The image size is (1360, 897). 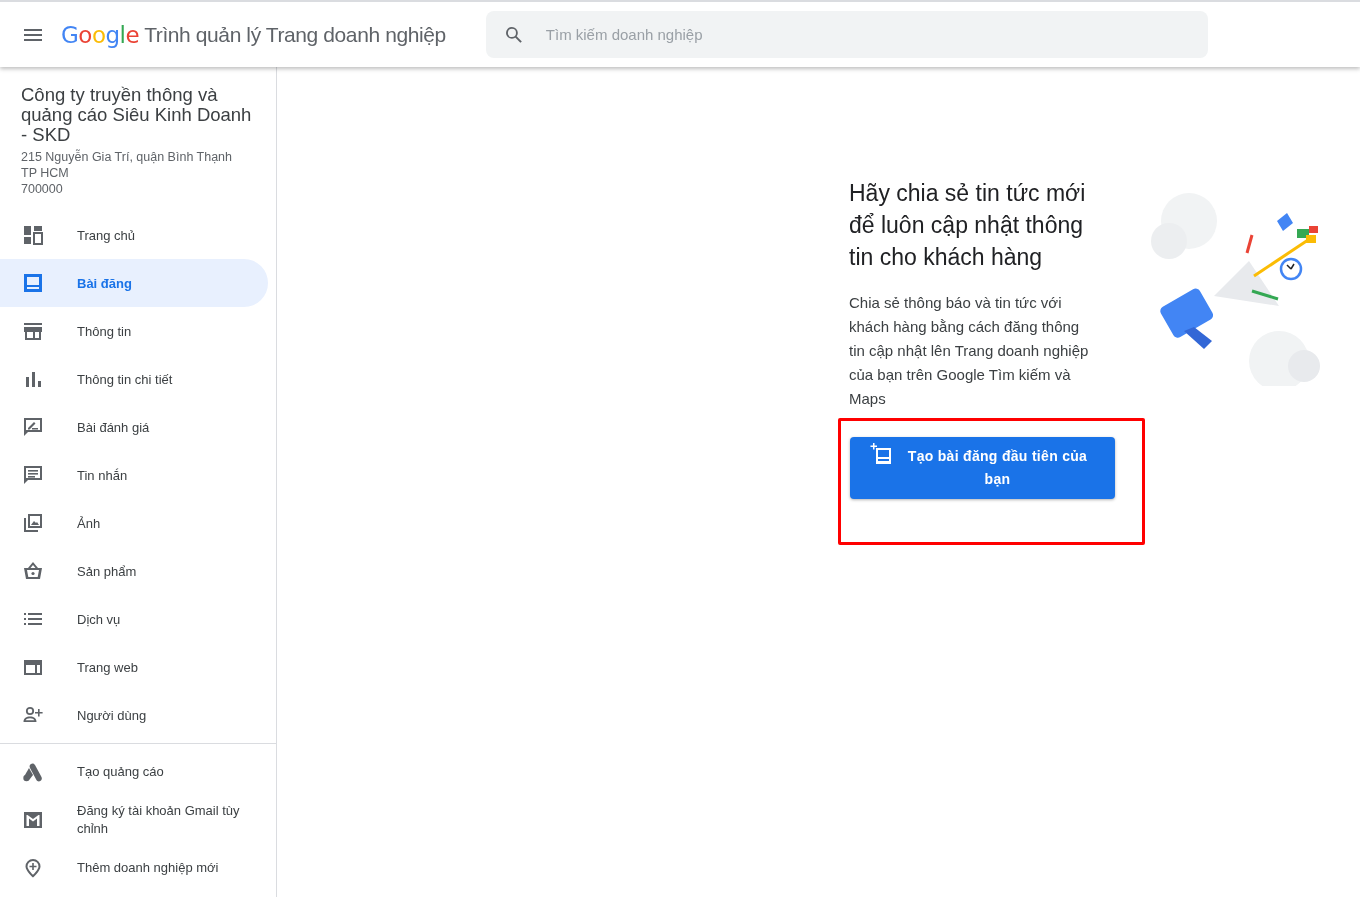 I want to click on sidebar-item-label: Đăng ký tài khoản Gmail tùy chỉnh, so click(x=159, y=820).